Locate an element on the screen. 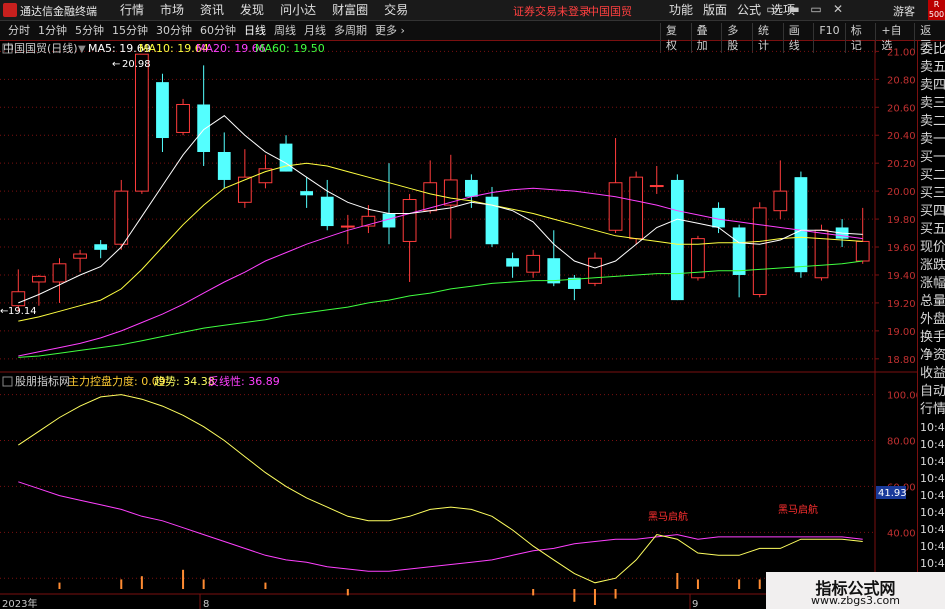 This screenshot has width=945, height=609. restore-icon: ▭ is located at coordinates (772, 9).